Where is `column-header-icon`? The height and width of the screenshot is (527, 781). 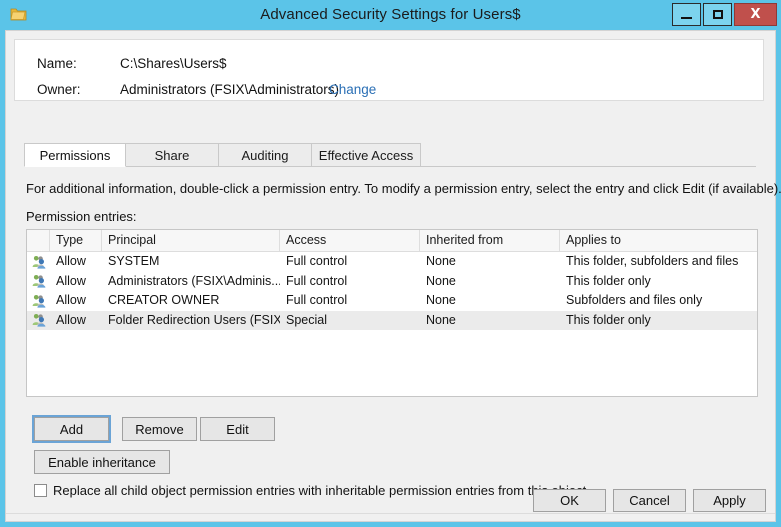
column-header-icon is located at coordinates (38, 240).